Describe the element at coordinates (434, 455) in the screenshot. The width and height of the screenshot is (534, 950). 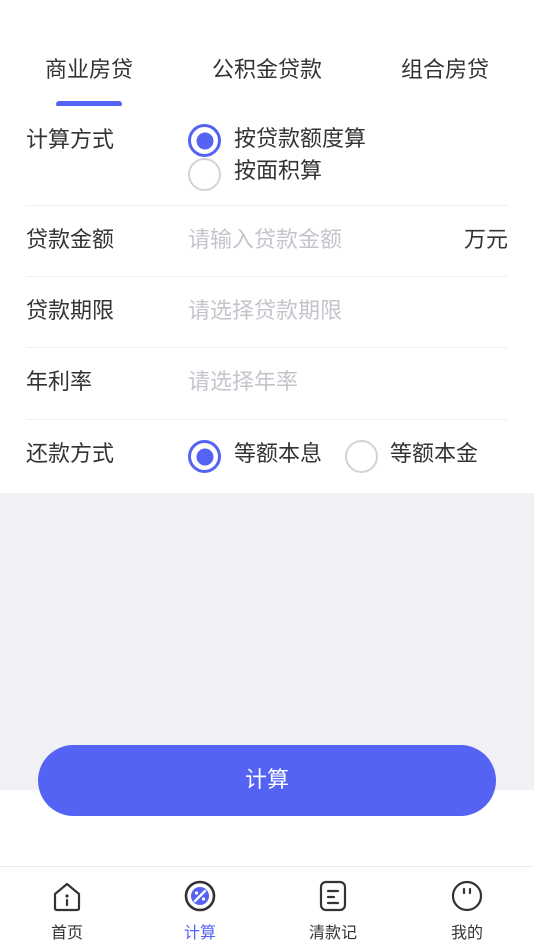
I see `radio-equal-principal-label: 等额本金` at that location.